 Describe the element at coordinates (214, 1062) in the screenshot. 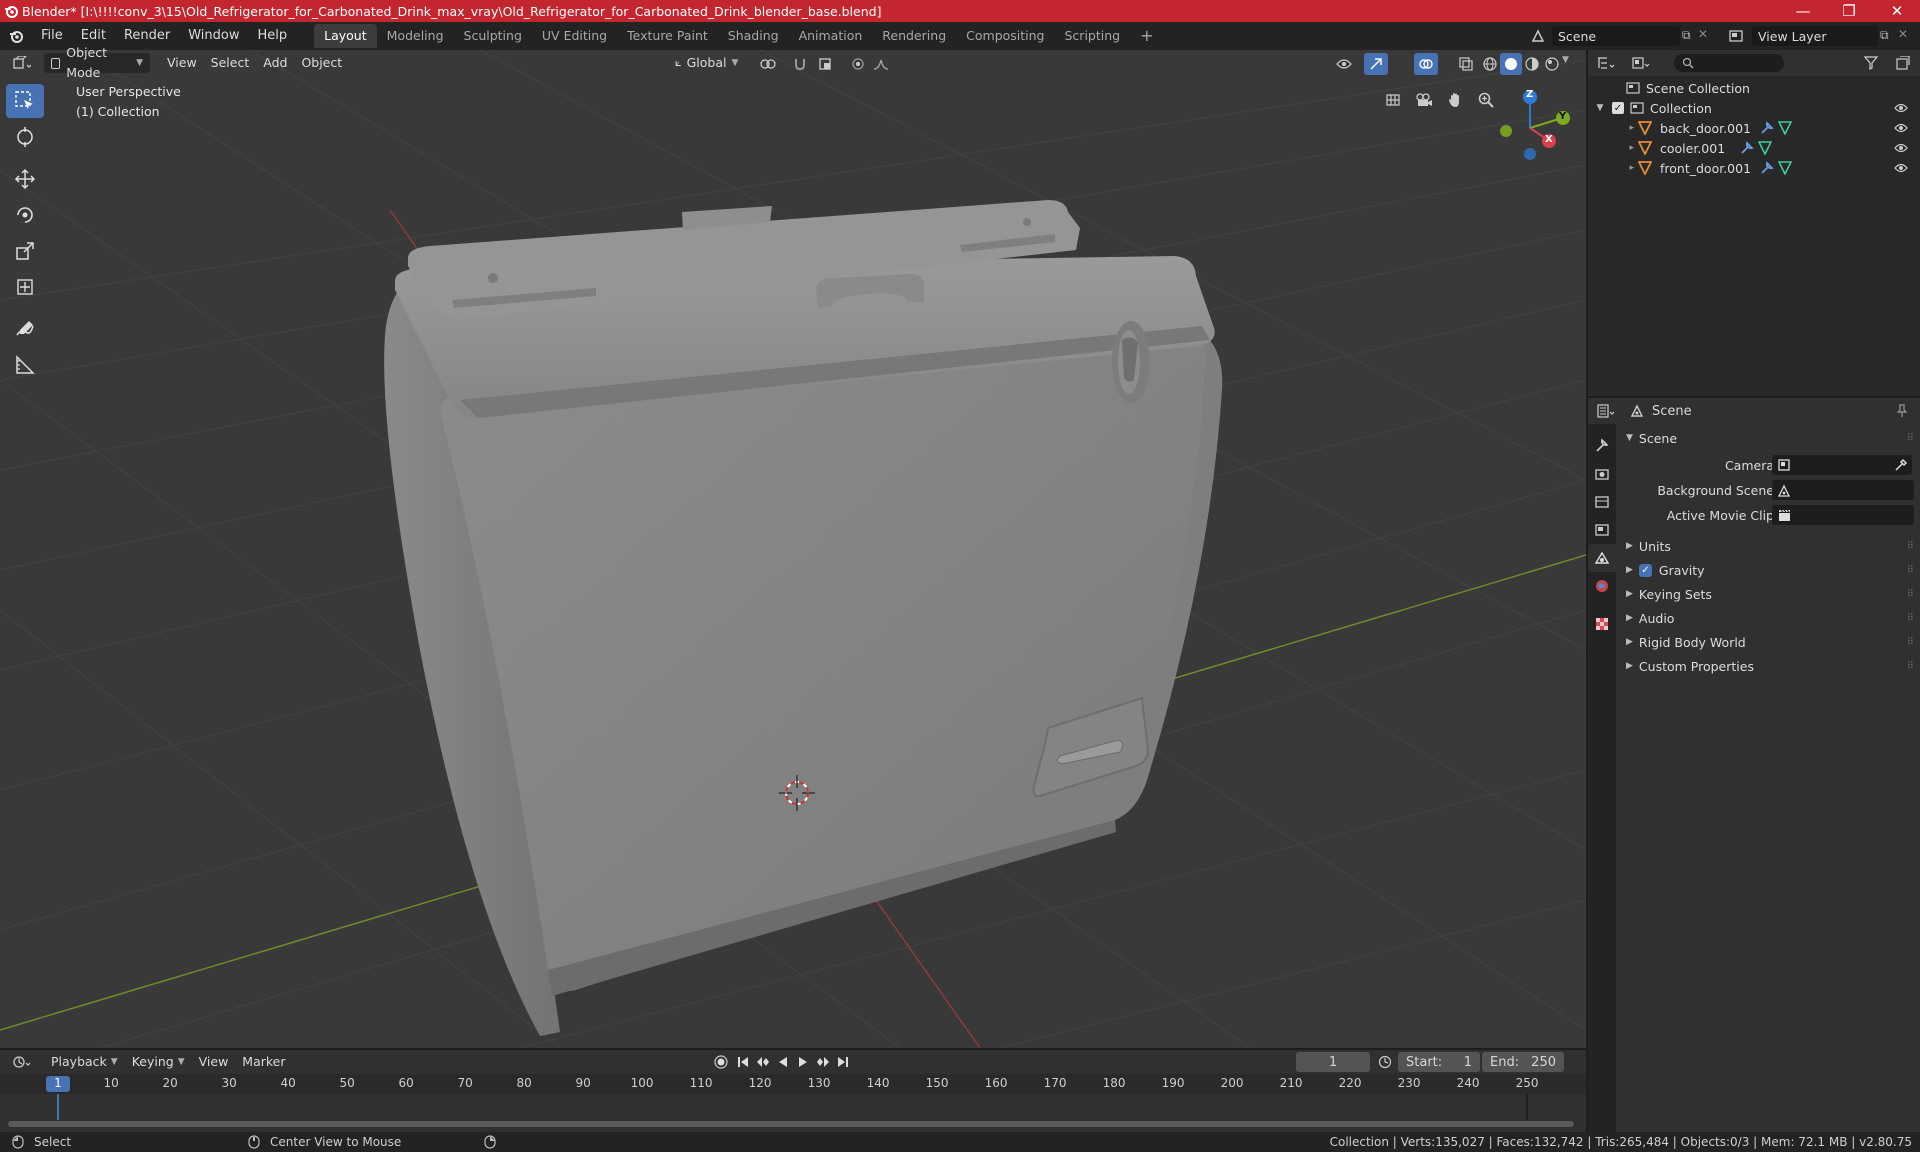

I see `timeline-view-menu: View` at that location.